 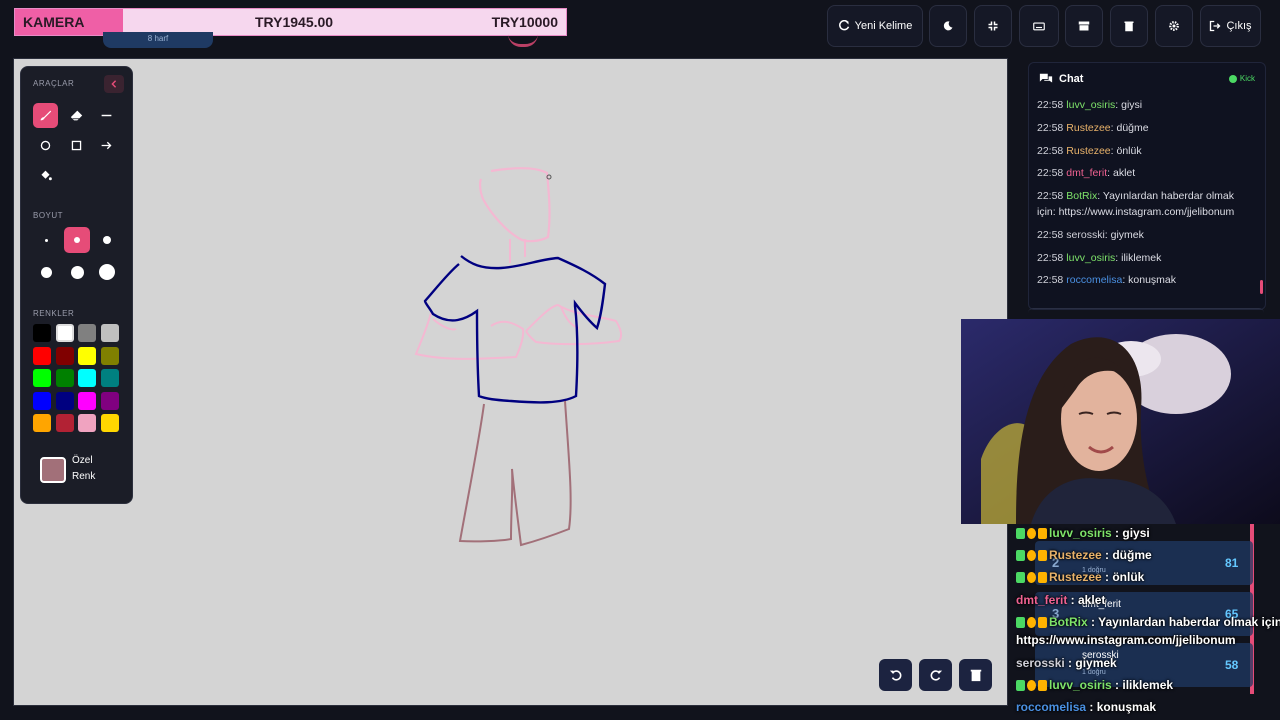 What do you see at coordinates (517, 251) in the screenshot?
I see `neck-stroke` at bounding box center [517, 251].